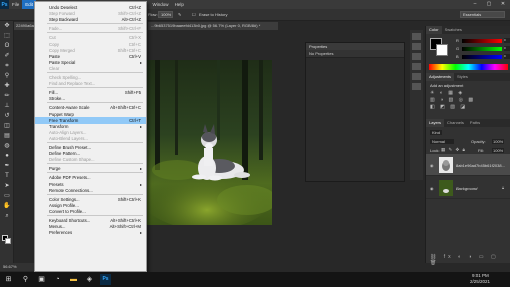 The image size is (510, 287). I want to click on adjustment-icons-row-3: ◧ ◩ ▨ ◪, so click(448, 107).